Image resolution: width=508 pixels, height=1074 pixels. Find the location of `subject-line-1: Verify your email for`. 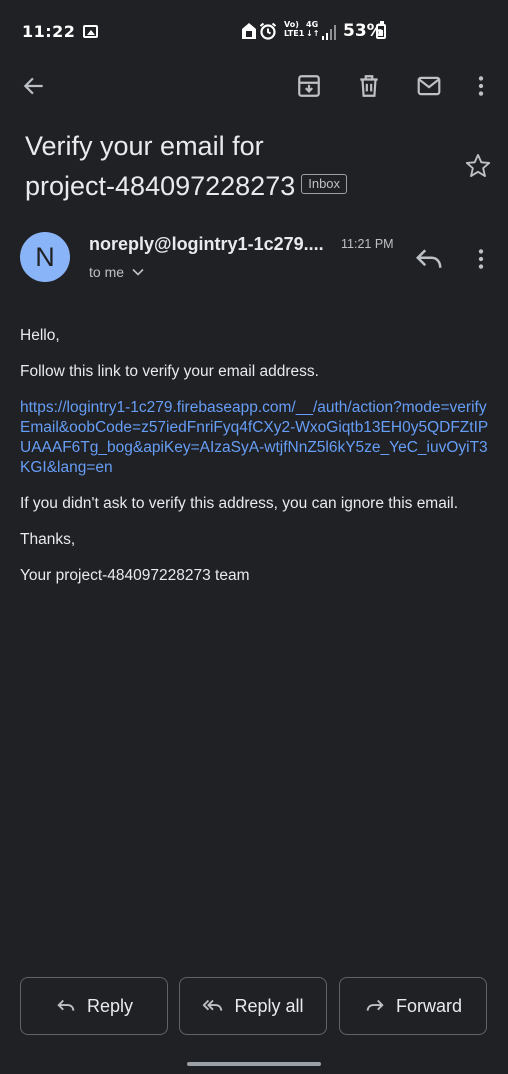

subject-line-1: Verify your email for is located at coordinates (144, 146).